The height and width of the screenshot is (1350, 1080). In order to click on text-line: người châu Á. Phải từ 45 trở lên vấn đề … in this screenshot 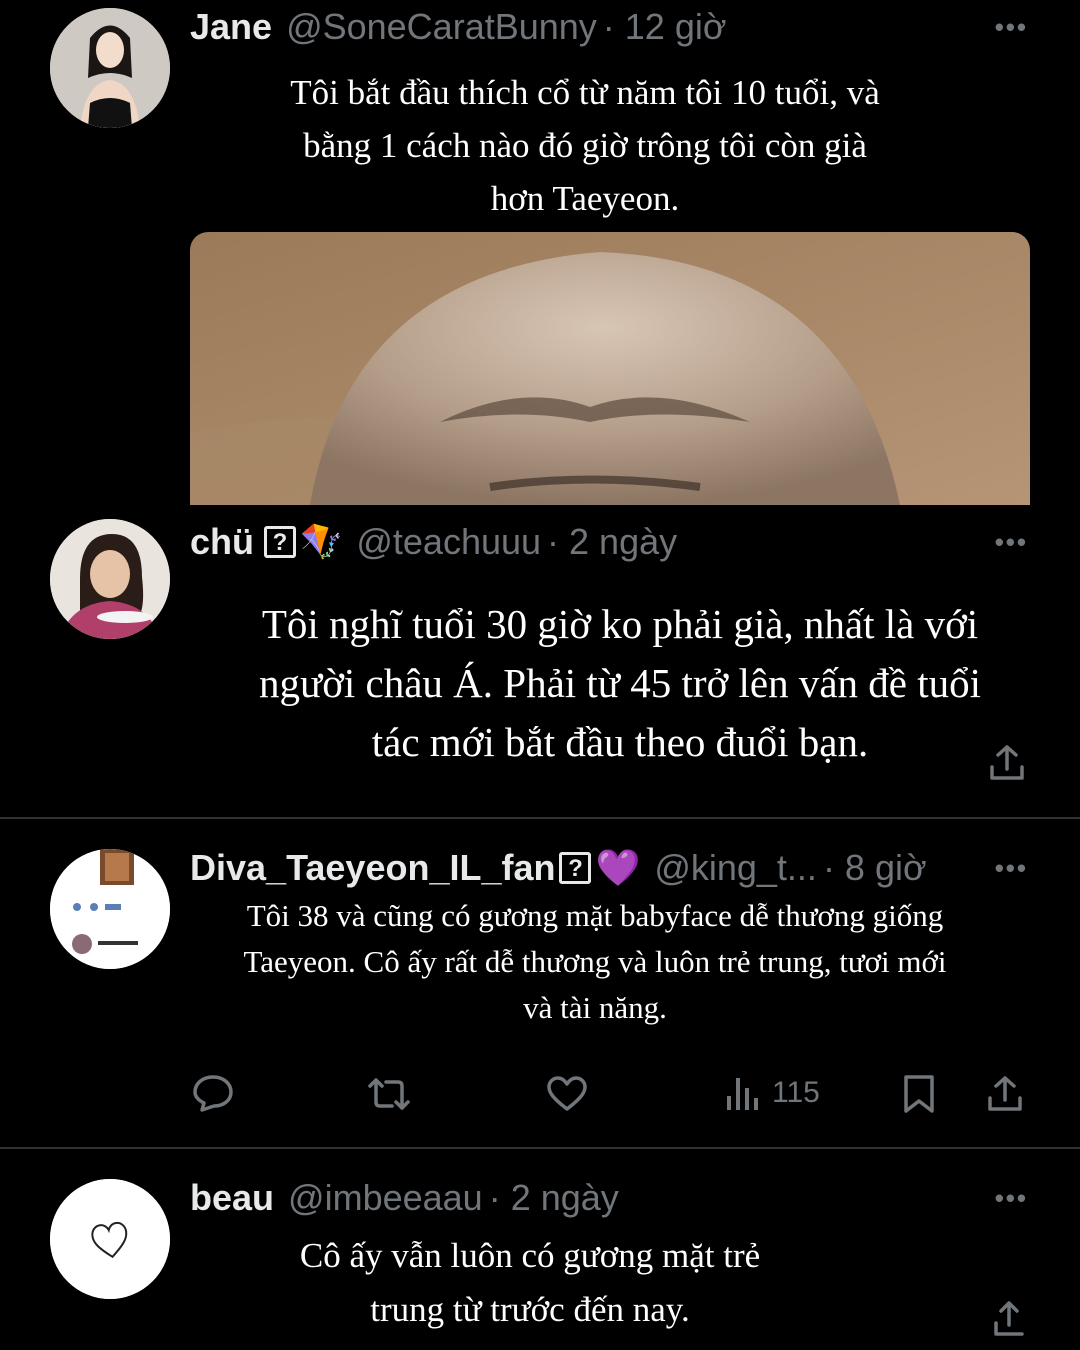, I will do `click(620, 683)`.